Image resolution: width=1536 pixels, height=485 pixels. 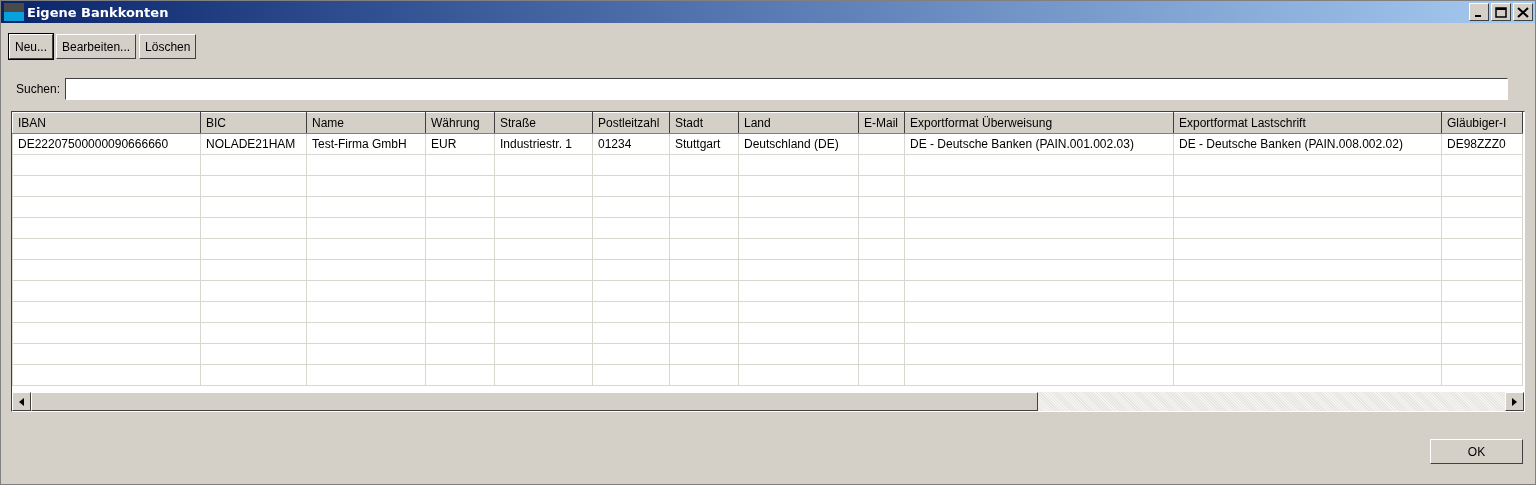 What do you see at coordinates (1307, 123) in the screenshot?
I see `column-header: Exportformat Lastschrift` at bounding box center [1307, 123].